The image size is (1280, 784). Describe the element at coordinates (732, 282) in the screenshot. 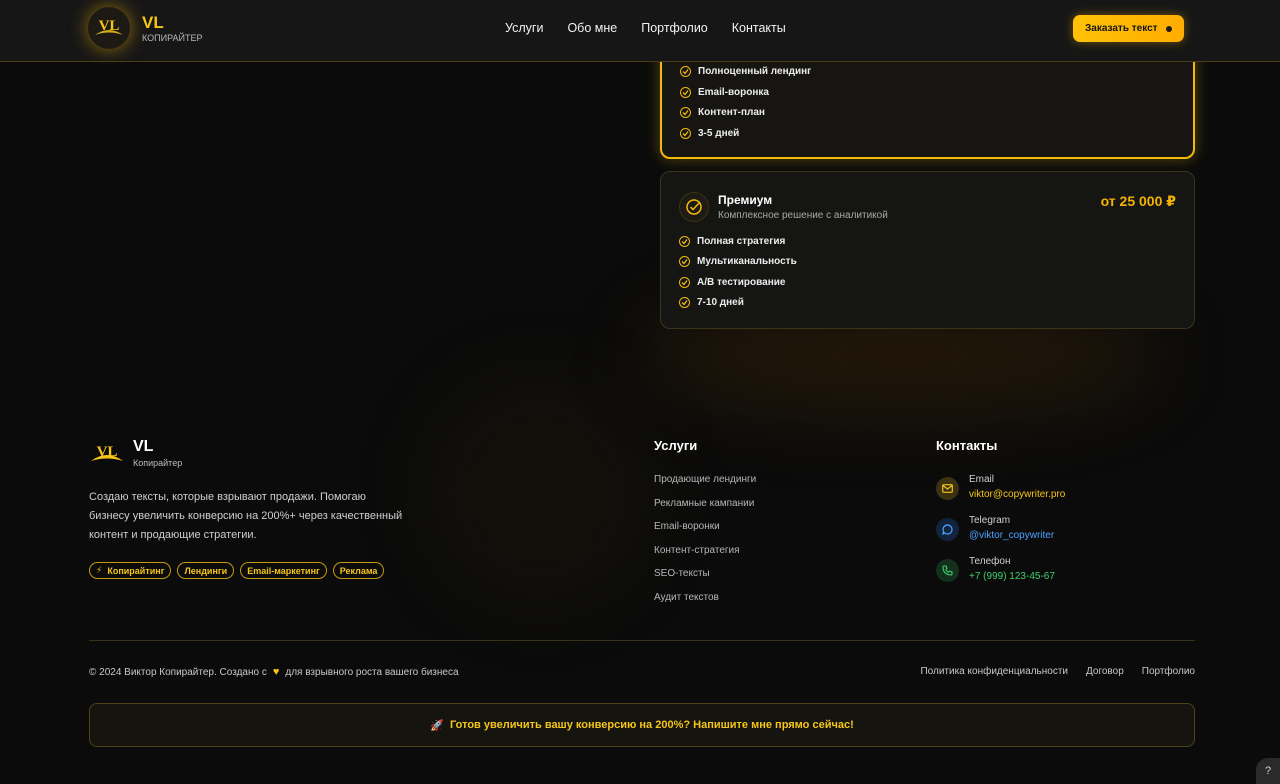

I see `feature-item: A/B тестирование` at that location.